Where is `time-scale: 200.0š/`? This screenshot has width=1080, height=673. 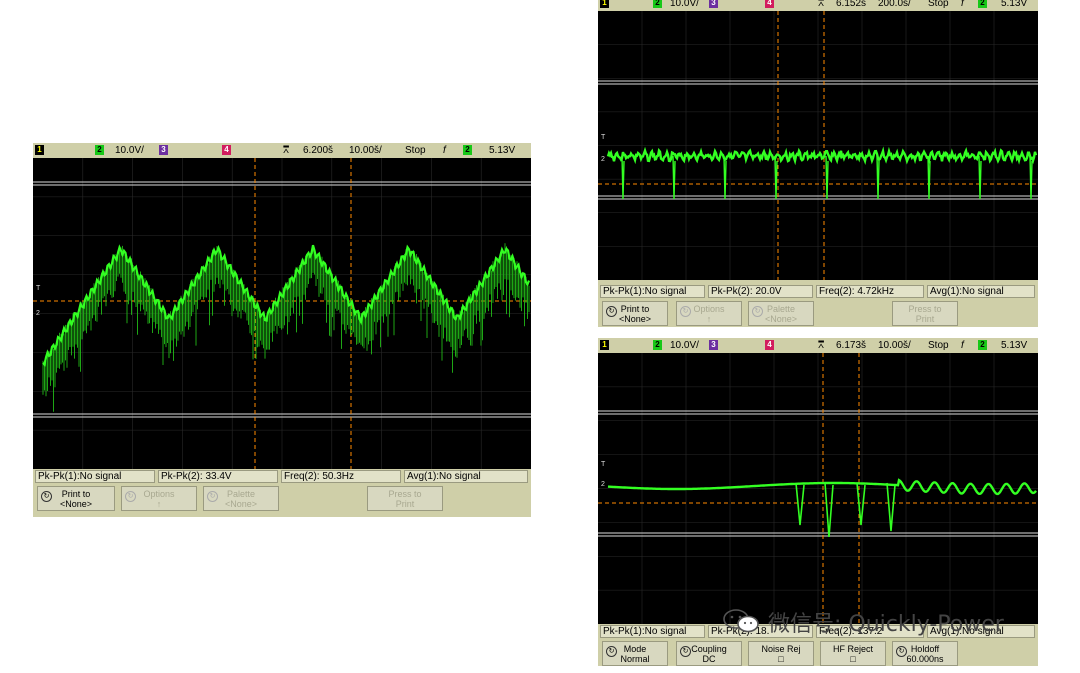
time-scale: 200.0š/ is located at coordinates (894, 4).